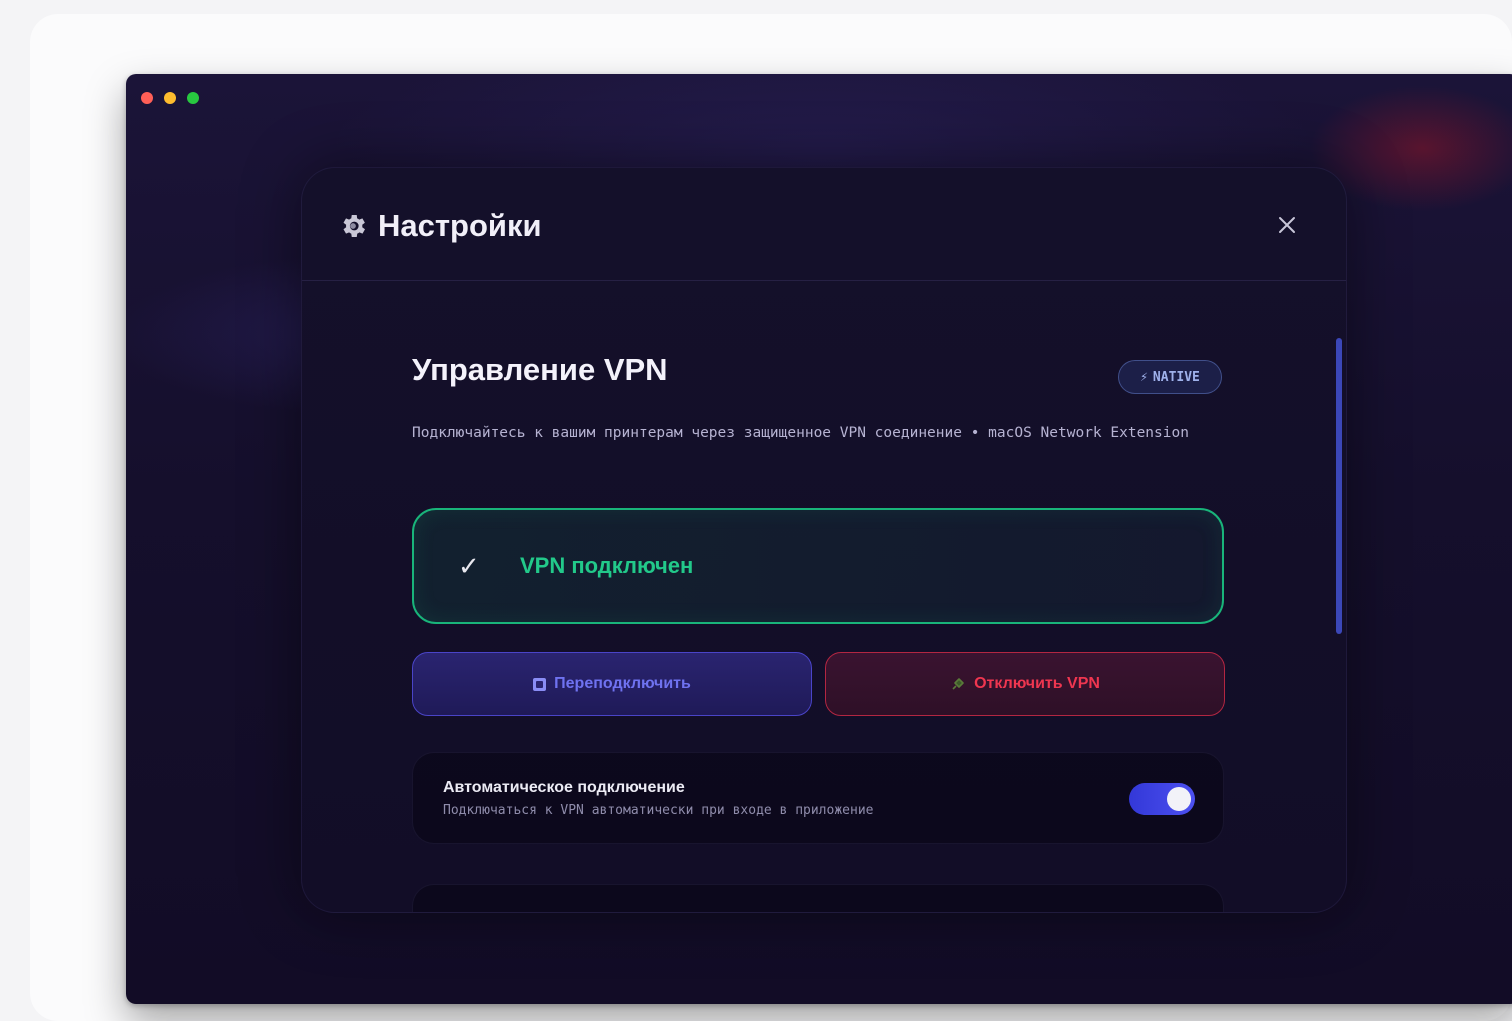 Image resolution: width=1512 pixels, height=1021 pixels. I want to click on toggle-knob, so click(1179, 799).